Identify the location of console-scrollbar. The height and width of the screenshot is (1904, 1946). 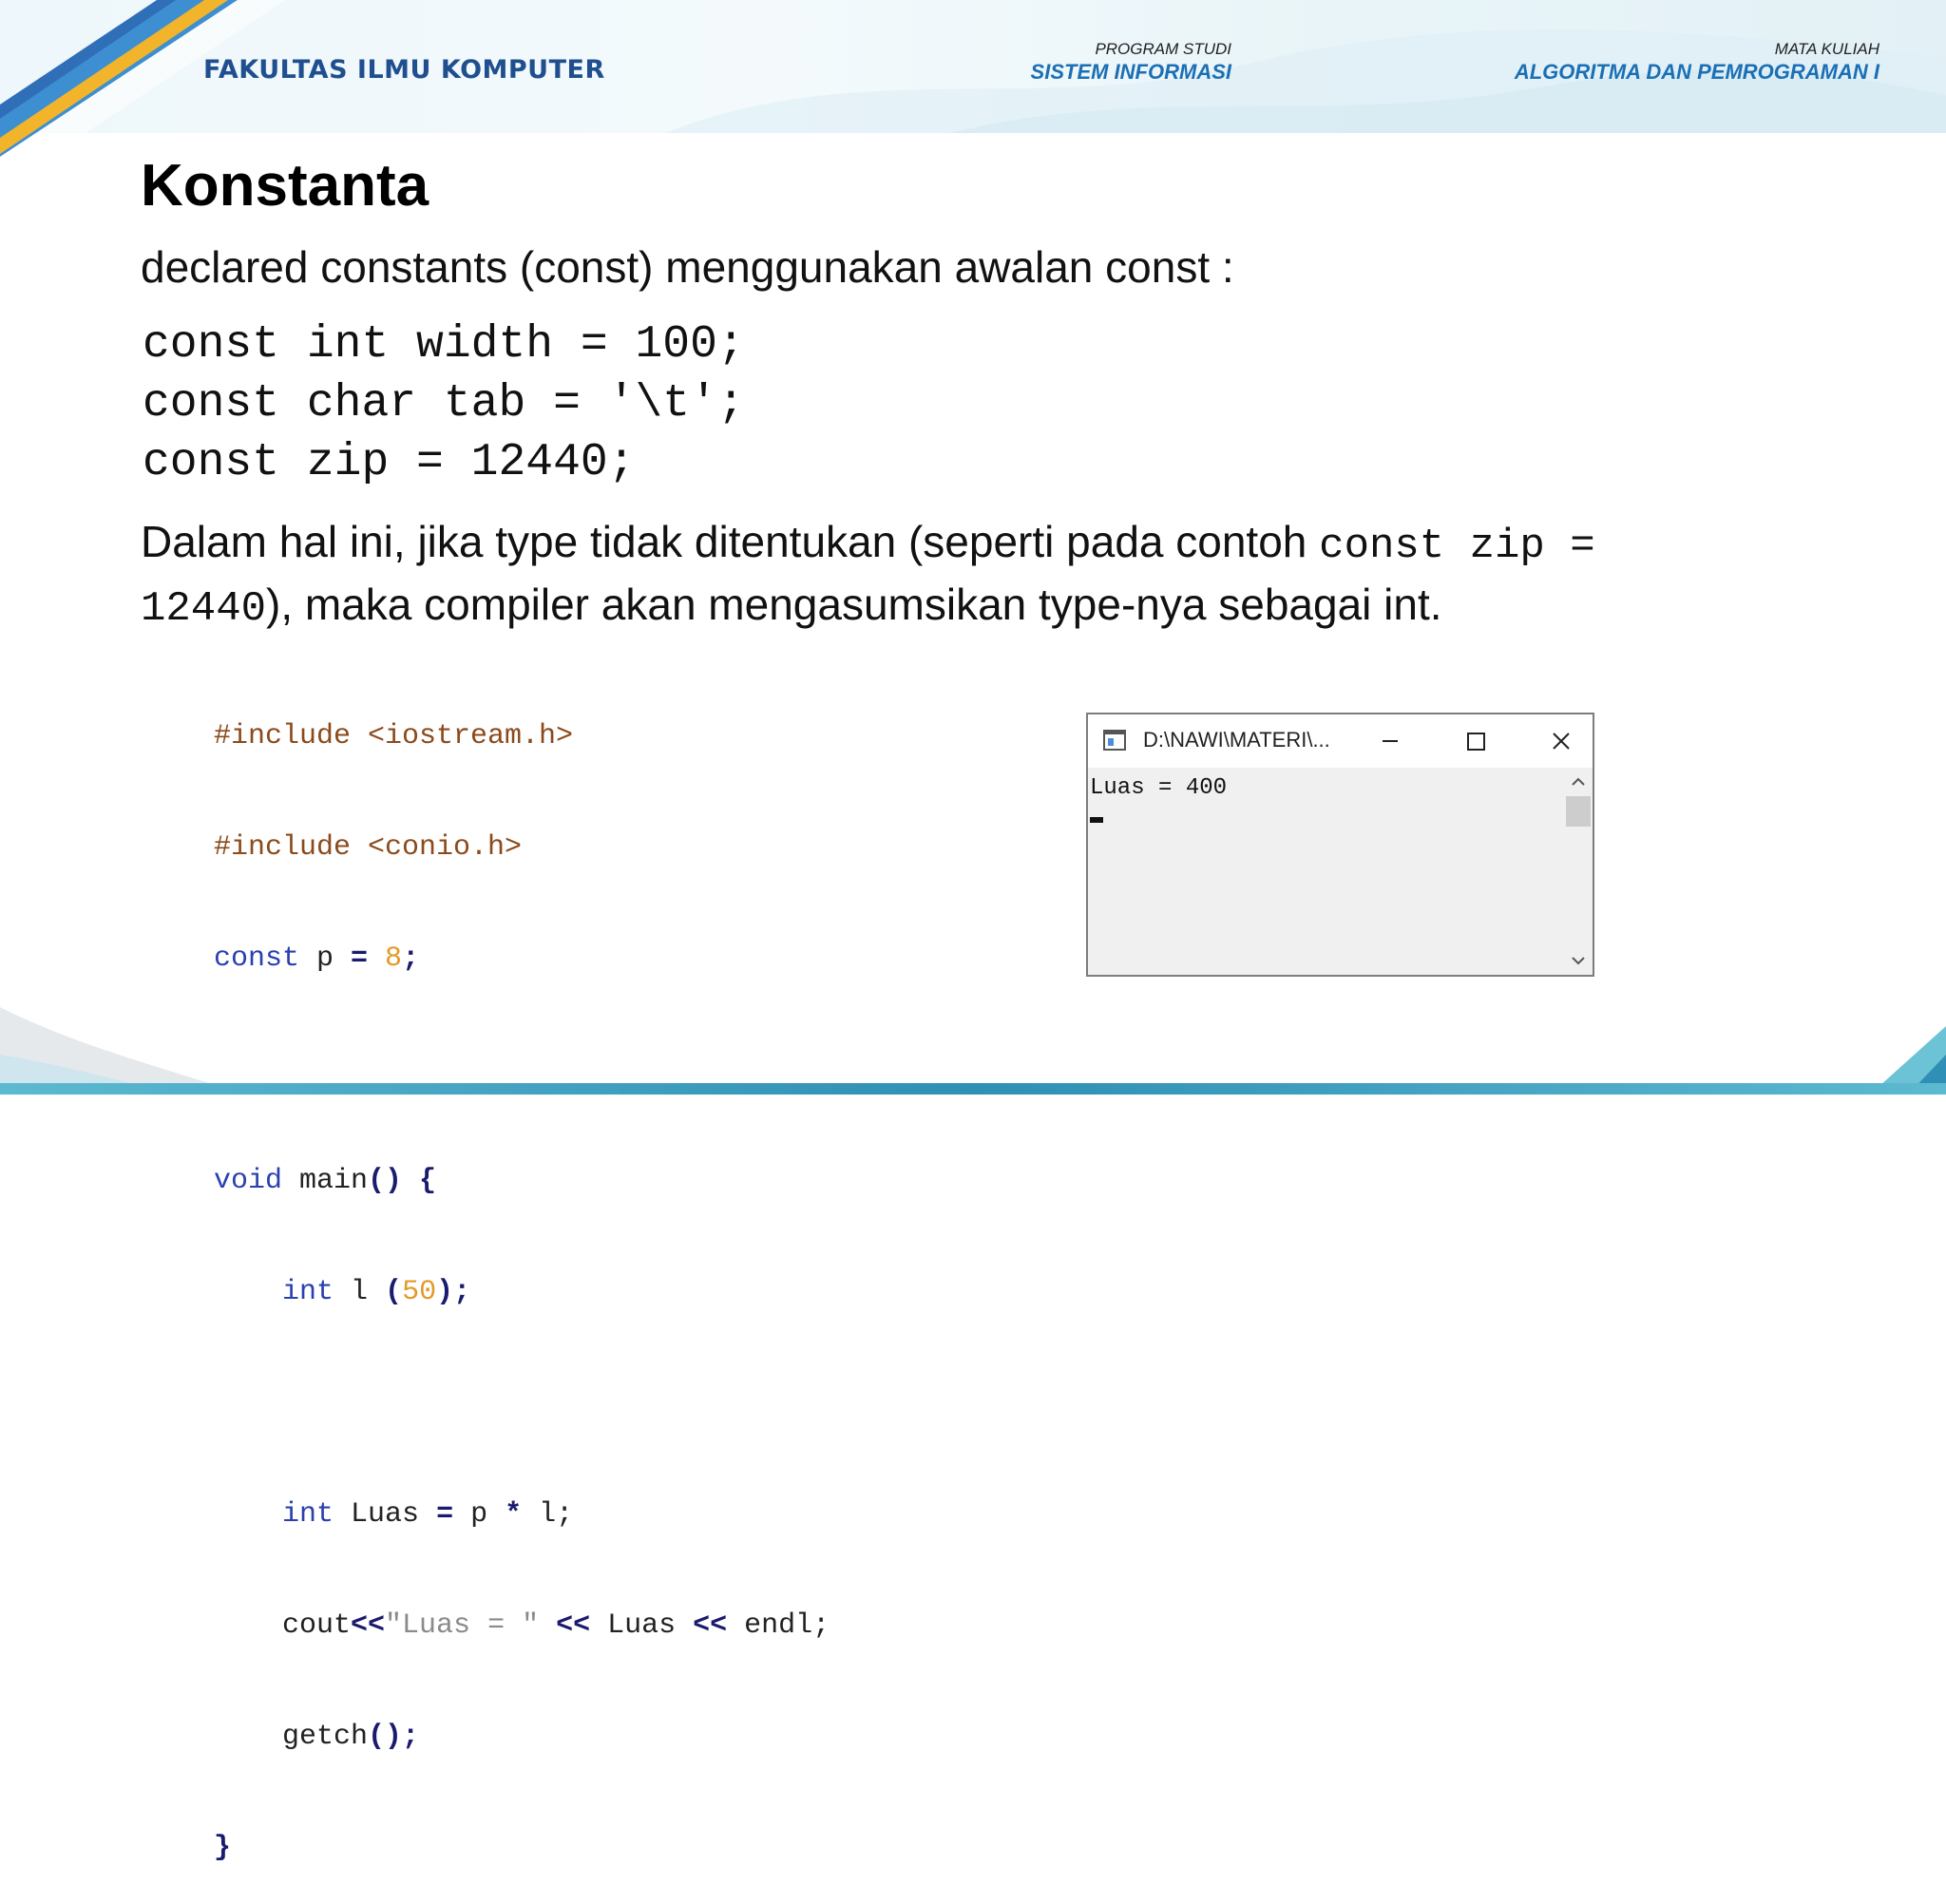
(1579, 871).